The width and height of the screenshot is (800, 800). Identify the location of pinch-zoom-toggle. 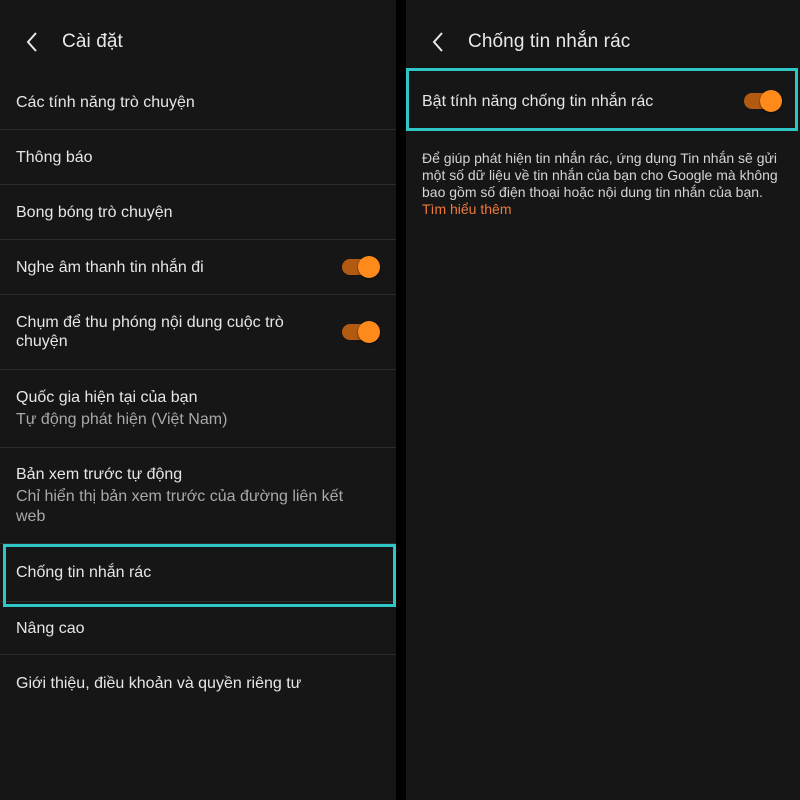
(361, 332).